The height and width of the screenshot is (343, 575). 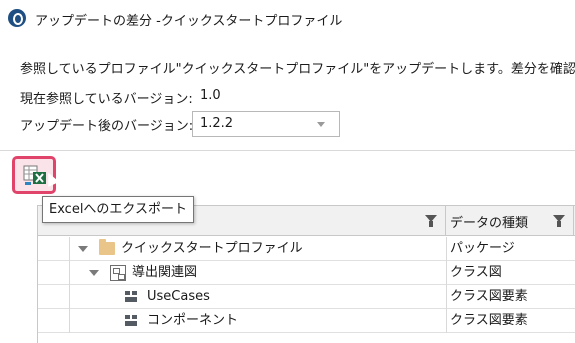 What do you see at coordinates (106, 99) in the screenshot?
I see `current-version-label: 現在参照しているバージョン:` at bounding box center [106, 99].